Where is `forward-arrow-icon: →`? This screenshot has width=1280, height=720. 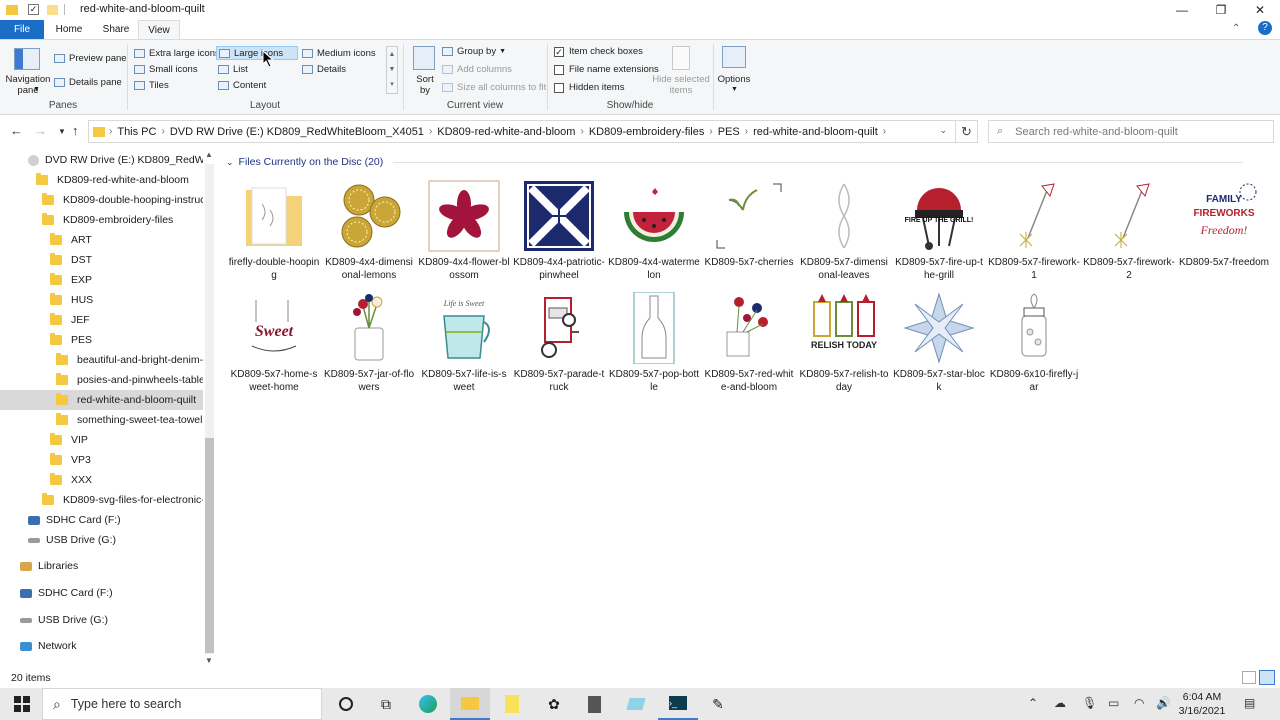
forward-arrow-icon: → is located at coordinates (40, 130).